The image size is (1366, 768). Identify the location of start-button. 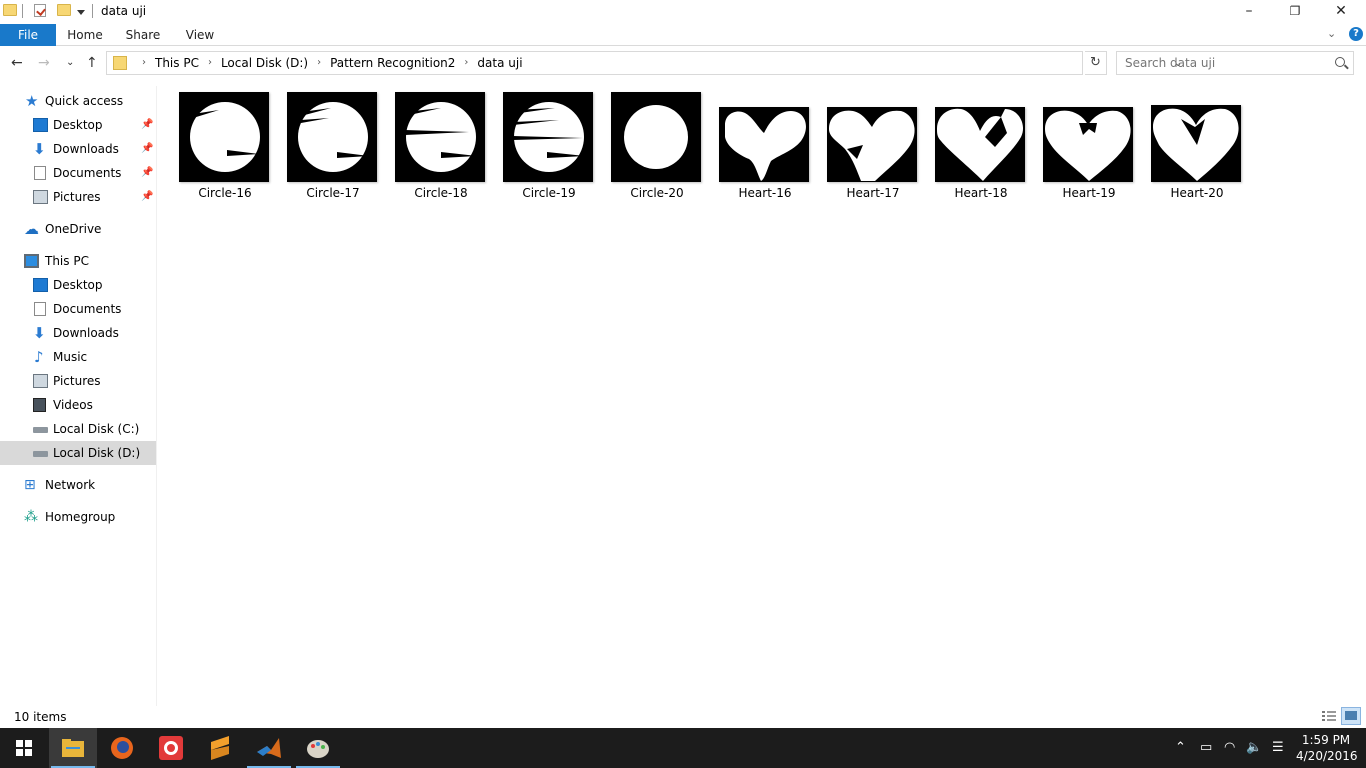
(24, 748).